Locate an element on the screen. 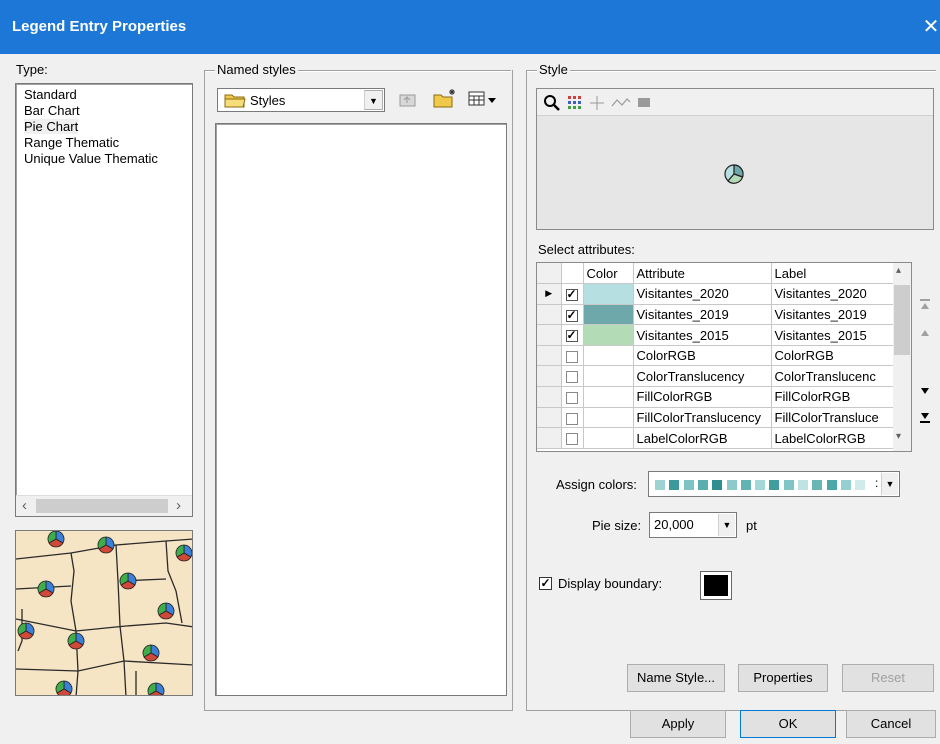 This screenshot has height=744, width=940. move-down-icon is located at coordinates (925, 393).